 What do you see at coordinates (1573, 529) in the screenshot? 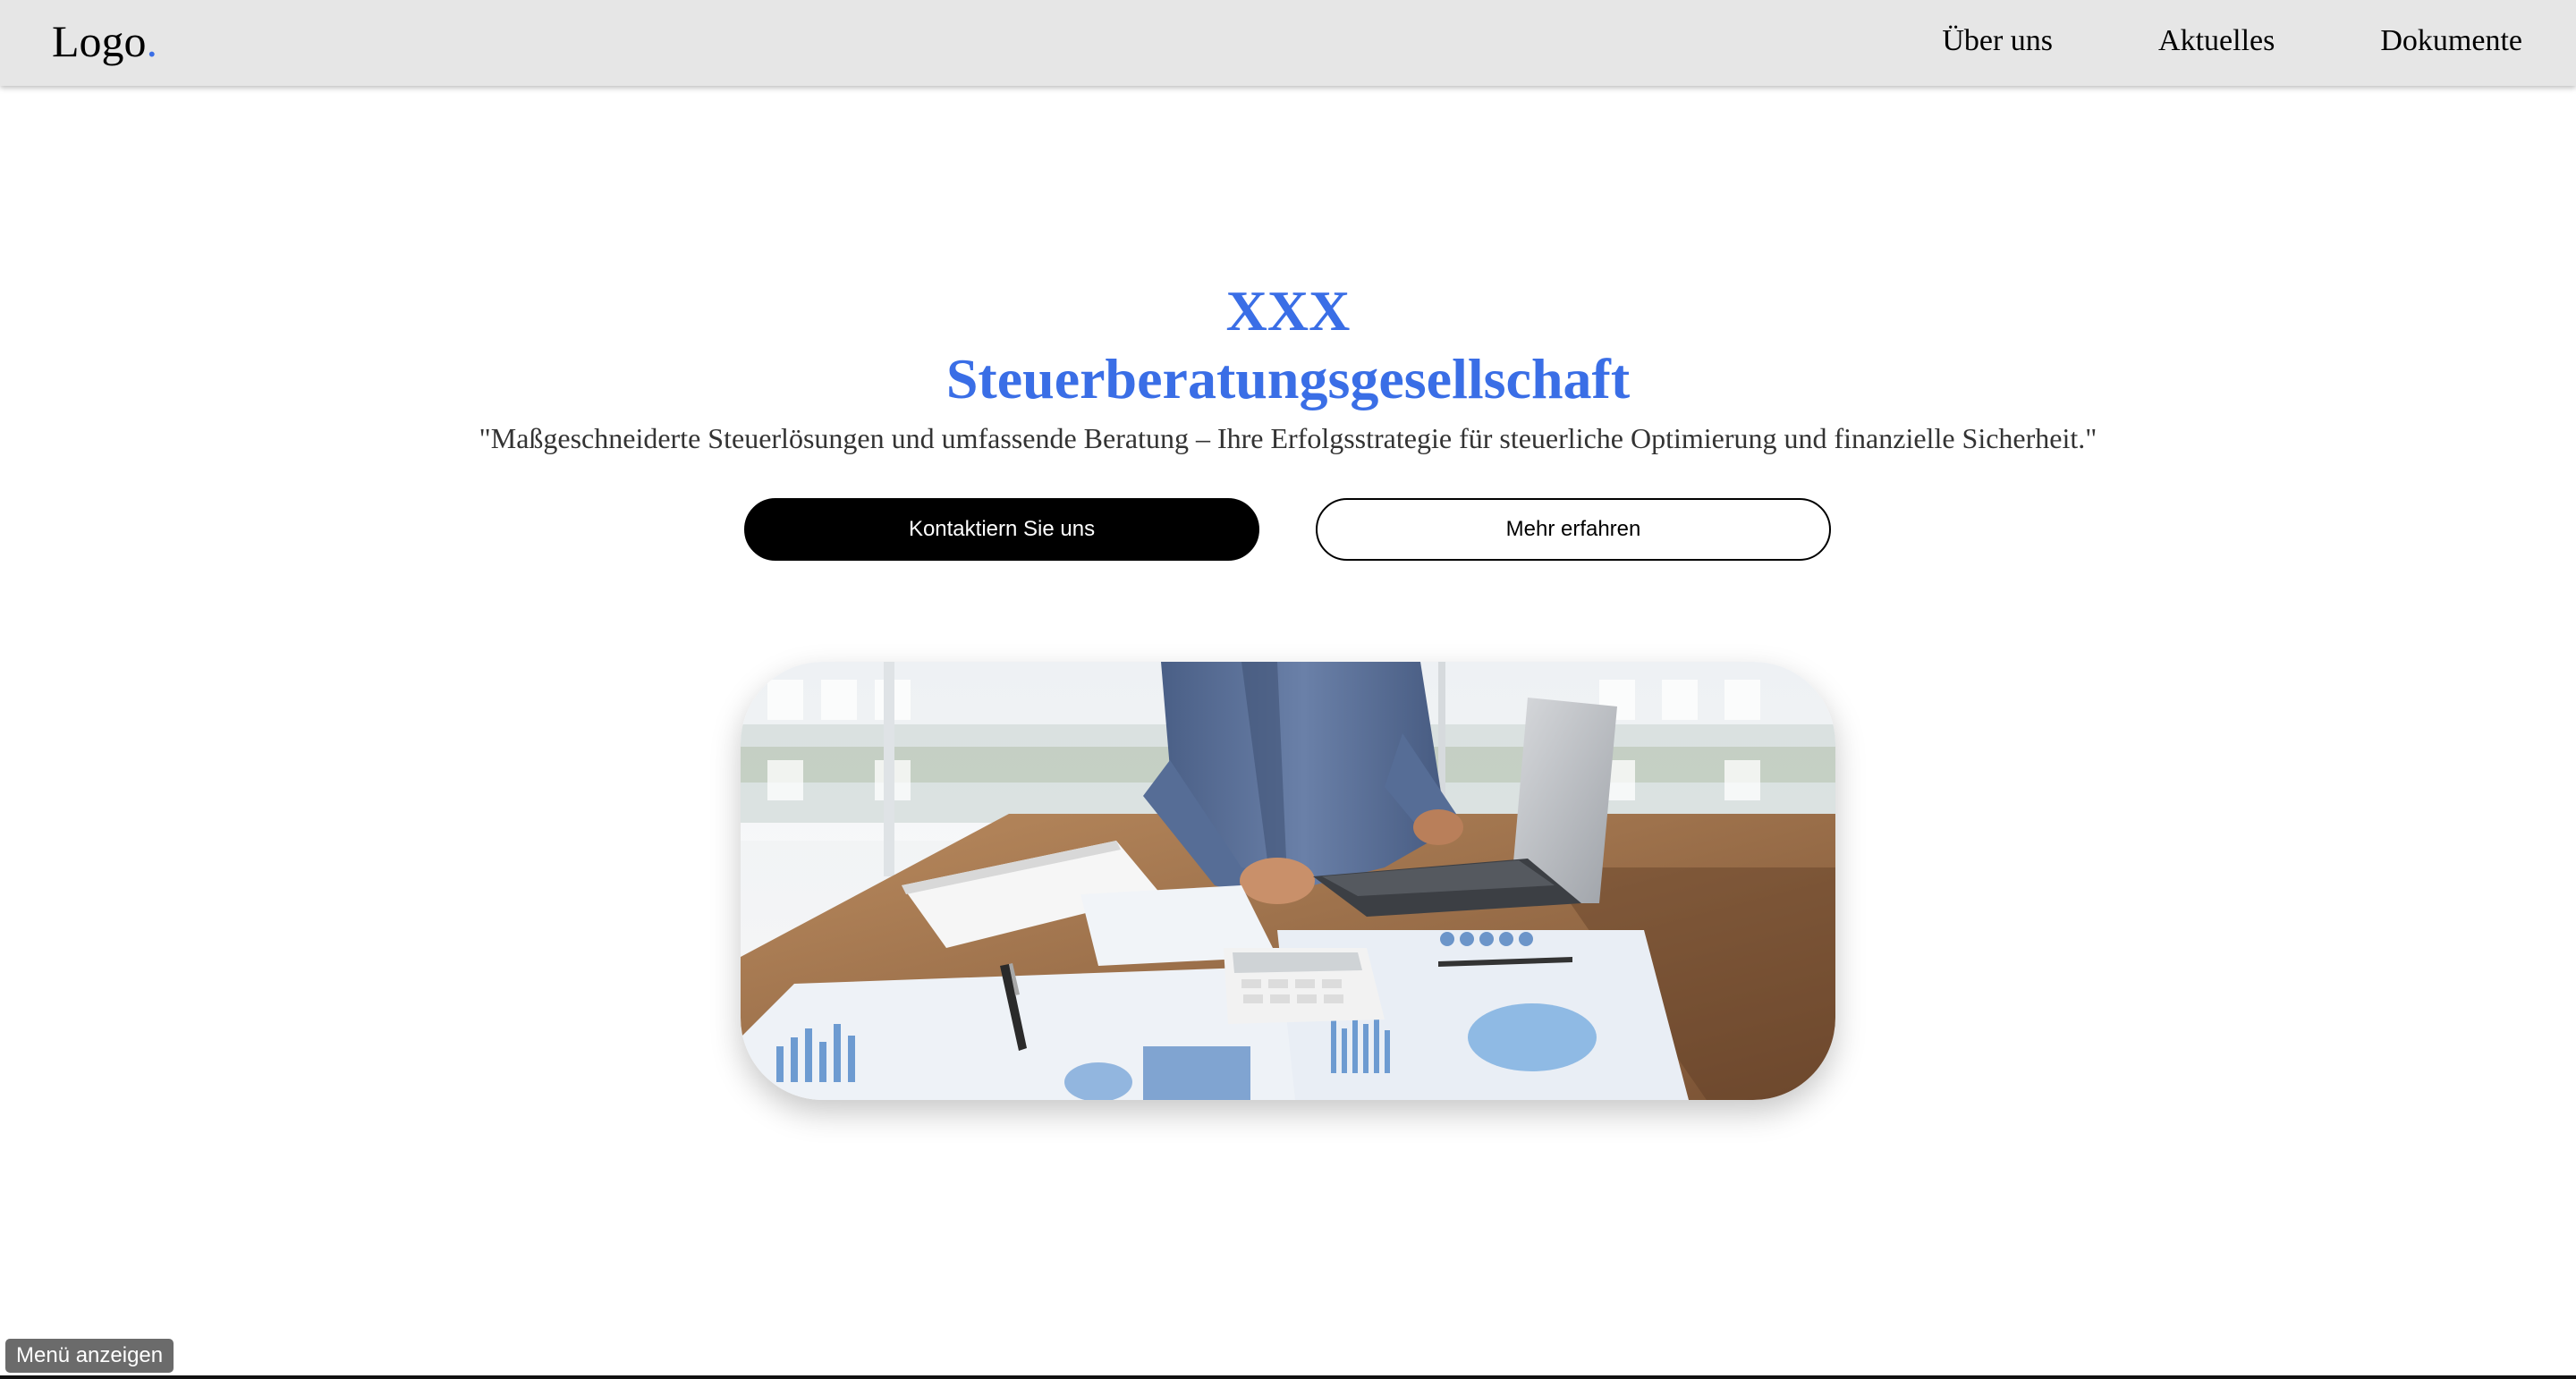
I see `learn-more-button: Mehr erfahren` at bounding box center [1573, 529].